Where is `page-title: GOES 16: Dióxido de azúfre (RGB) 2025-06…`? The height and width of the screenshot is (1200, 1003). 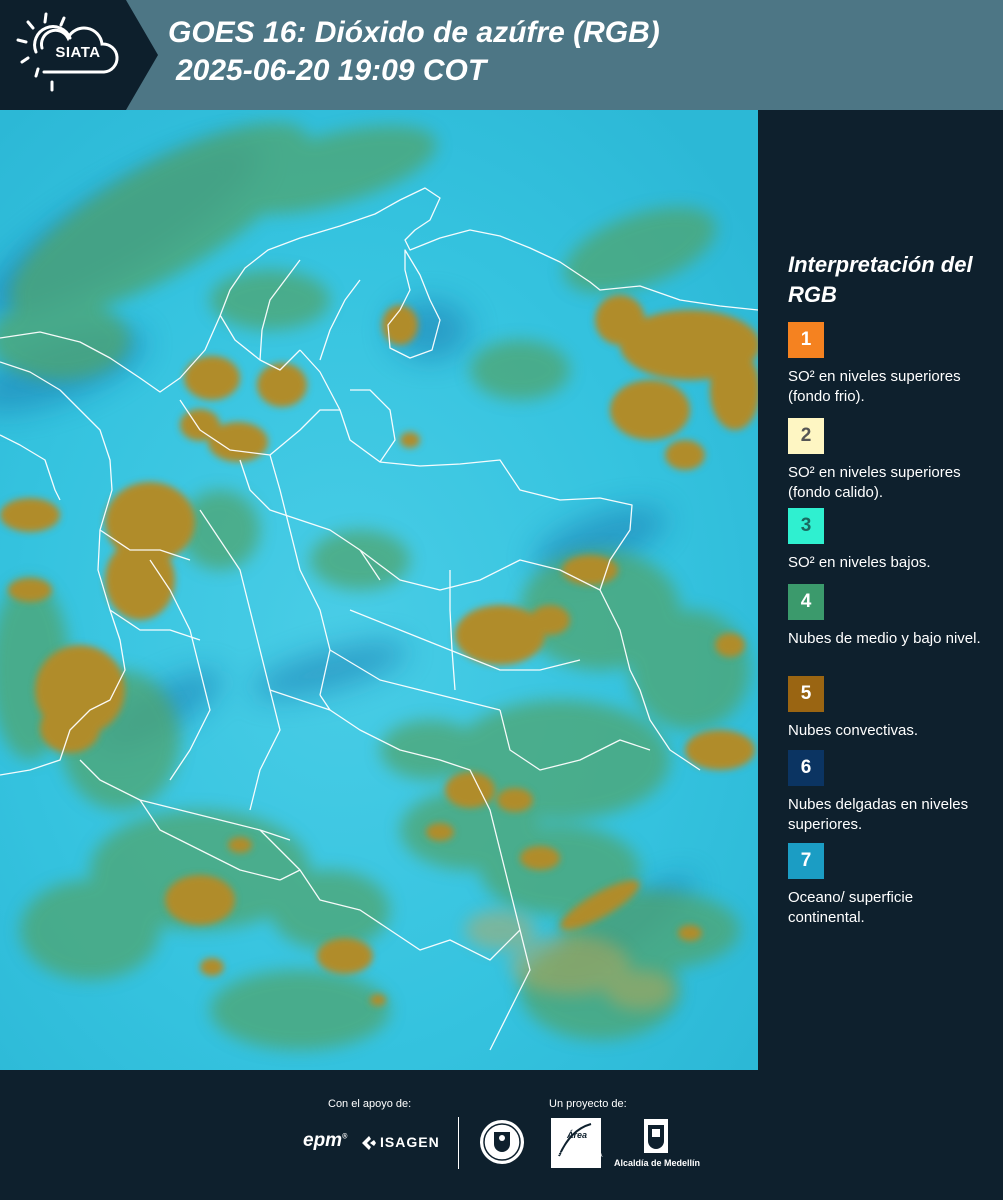
page-title: GOES 16: Dióxido de azúfre (RGB) 2025-06… is located at coordinates (414, 52).